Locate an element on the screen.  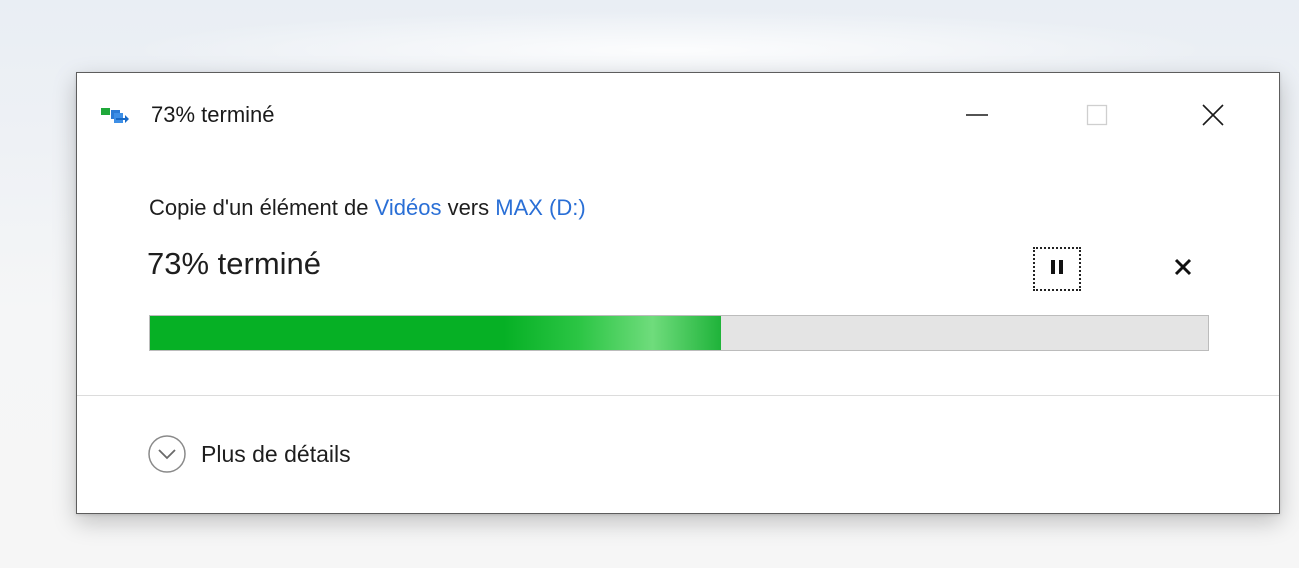
pause-button is located at coordinates (1057, 269).